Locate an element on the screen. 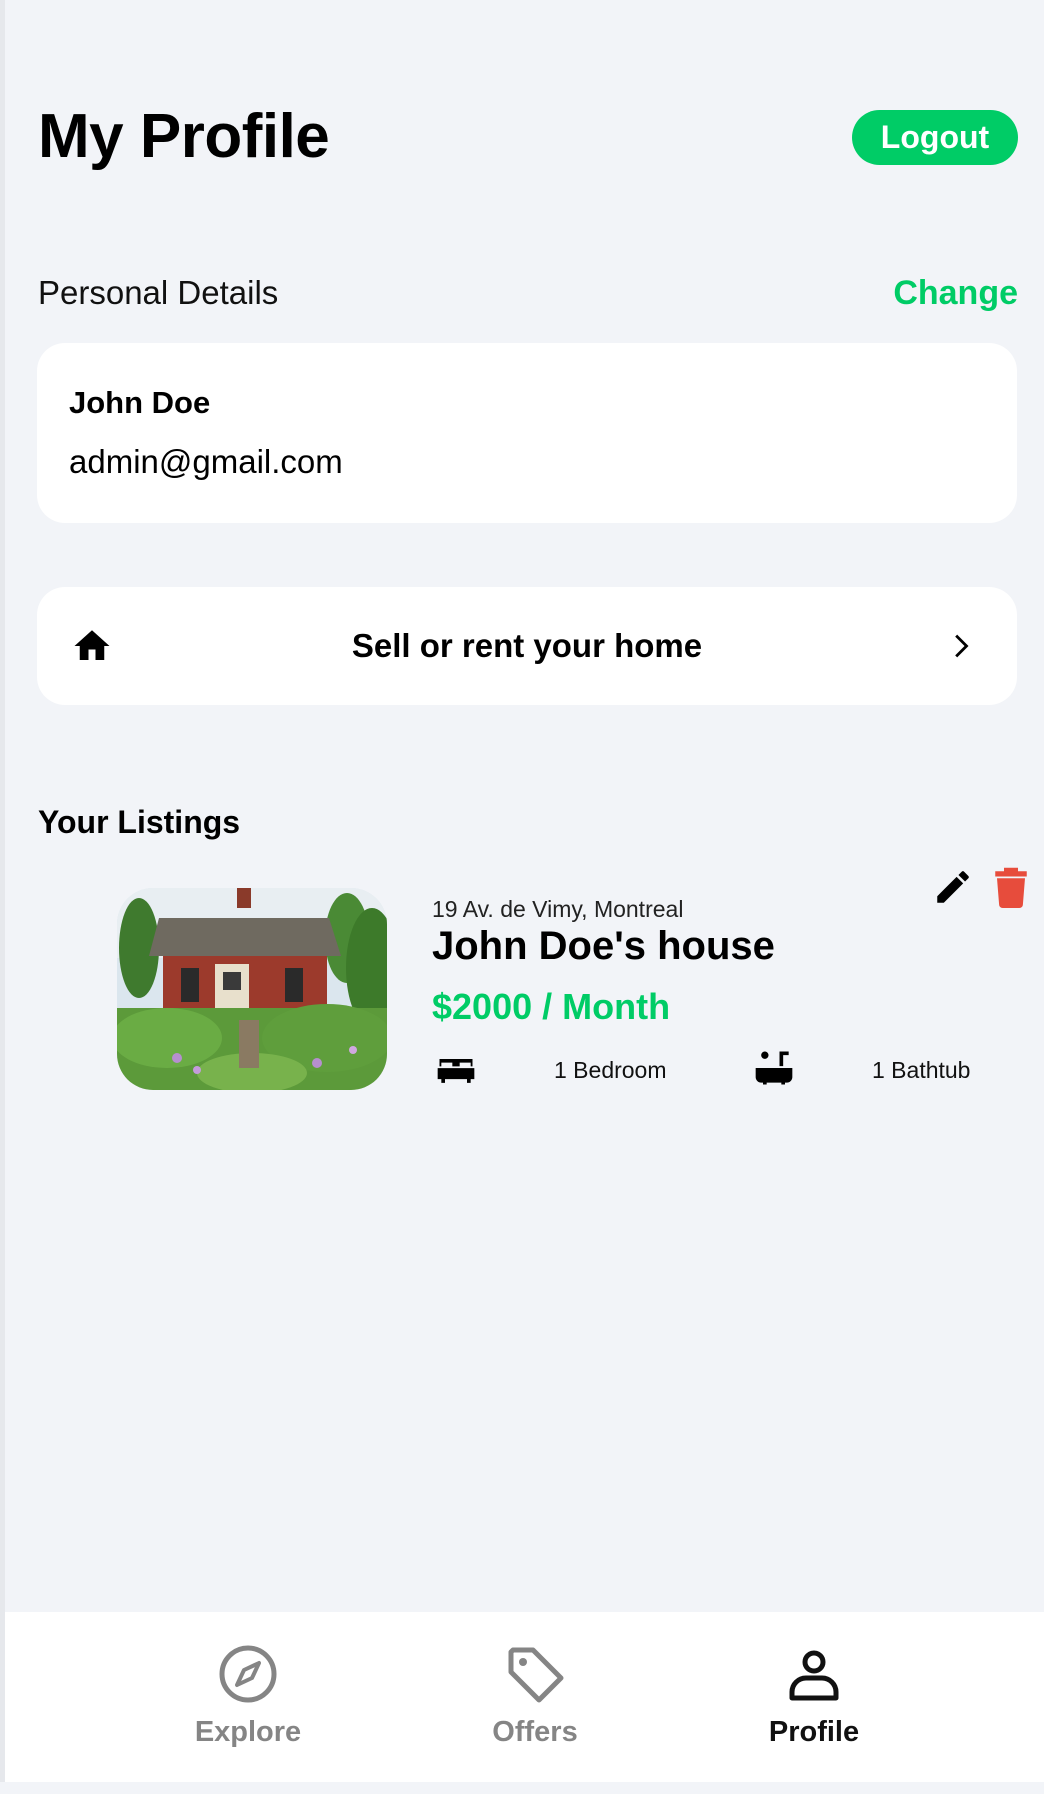 The width and height of the screenshot is (1044, 1794). header: My Profile Logout is located at coordinates (528, 141).